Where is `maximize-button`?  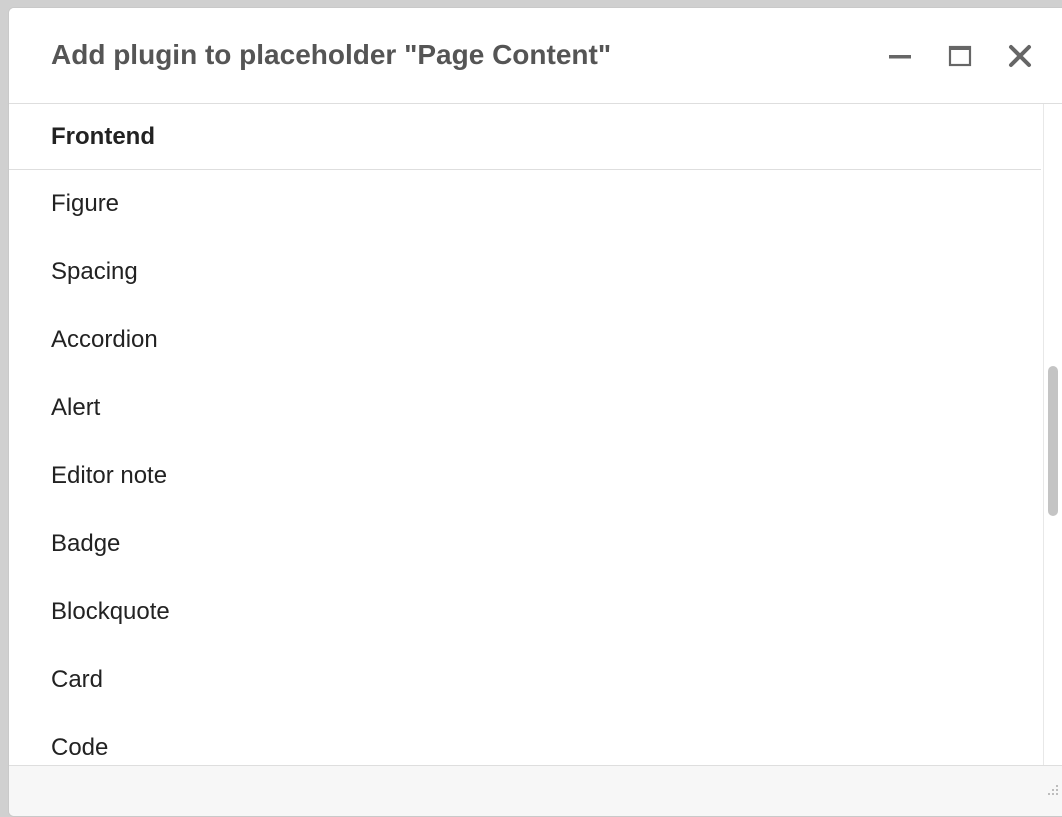
maximize-button is located at coordinates (961, 56).